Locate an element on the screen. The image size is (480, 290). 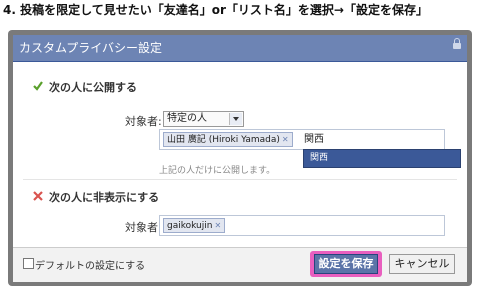
default-checkbox-label: デフォルトの設定にする is located at coordinates (90, 266).